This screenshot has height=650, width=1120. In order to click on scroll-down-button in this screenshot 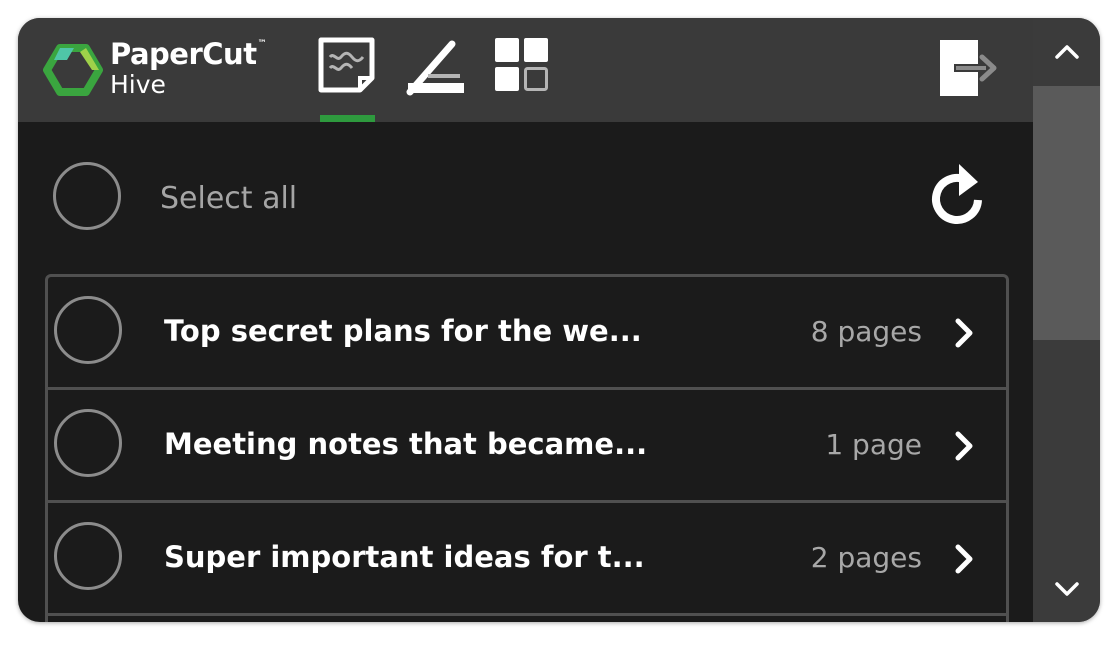, I will do `click(1066, 588)`.